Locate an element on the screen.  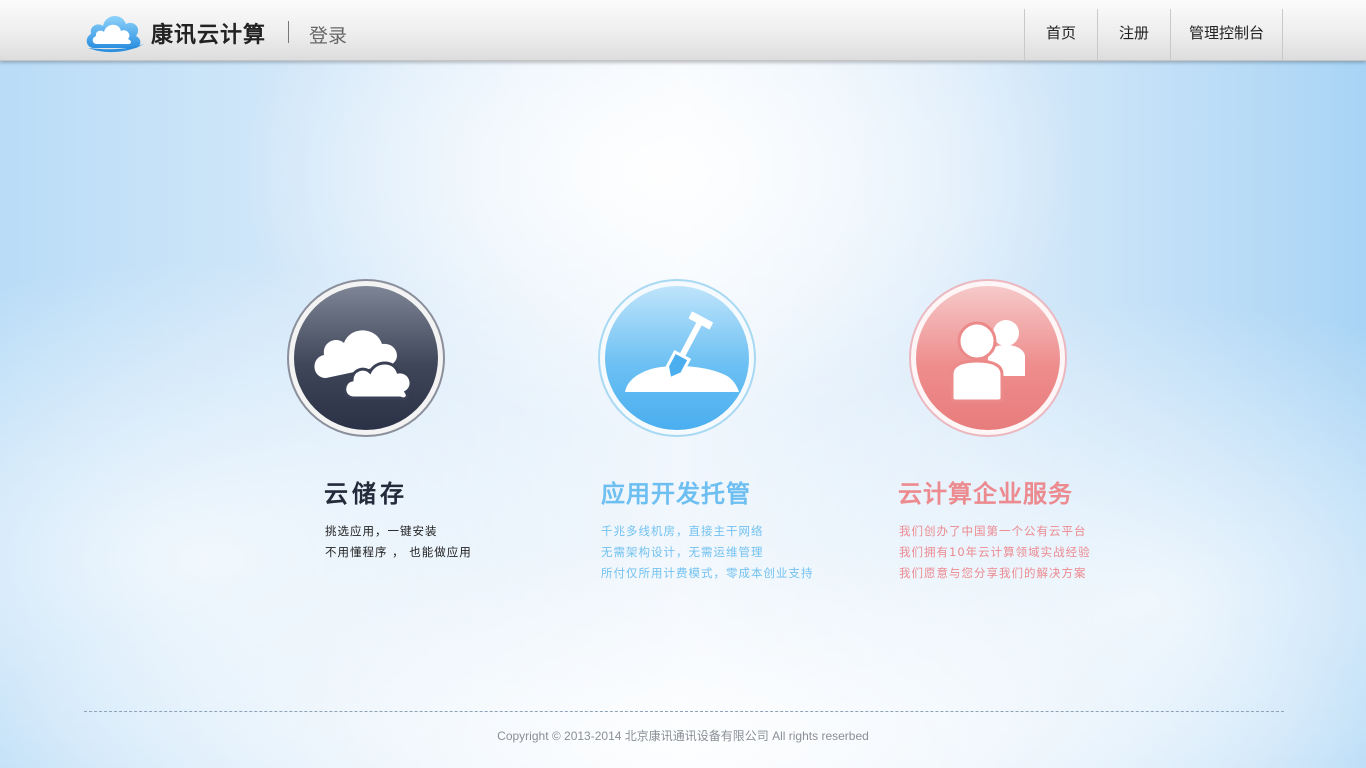
main-nav: 首页 注册 管理控制台 is located at coordinates (1153, 34).